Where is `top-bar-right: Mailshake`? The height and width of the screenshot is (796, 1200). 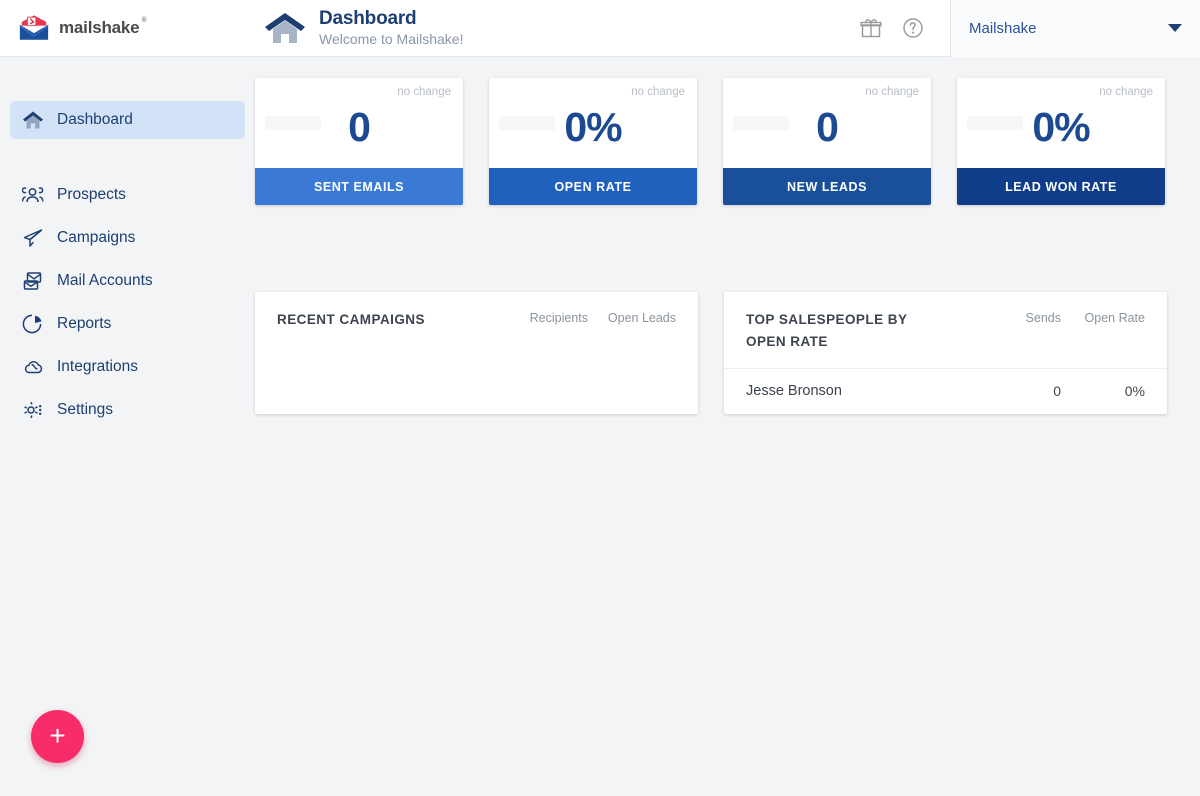 top-bar-right: Mailshake is located at coordinates (1030, 28).